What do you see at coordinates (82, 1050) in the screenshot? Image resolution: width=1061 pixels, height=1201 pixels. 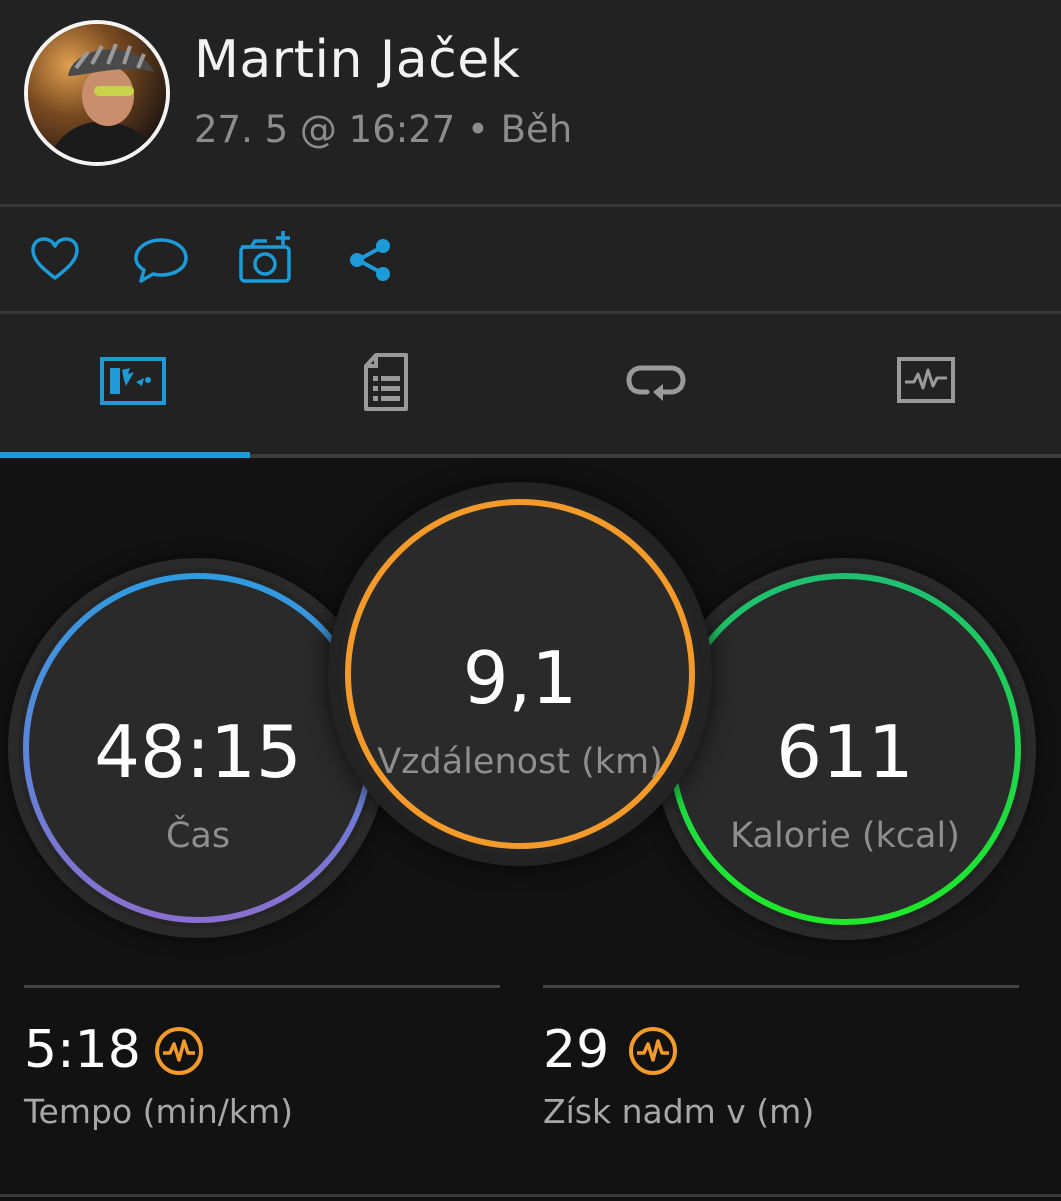 I see `pace-value: 5:18` at bounding box center [82, 1050].